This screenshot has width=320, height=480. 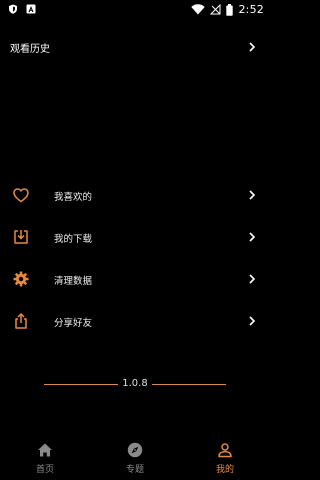 What do you see at coordinates (135, 195) in the screenshot?
I see `menu-item-favorites: 我喜欢的` at bounding box center [135, 195].